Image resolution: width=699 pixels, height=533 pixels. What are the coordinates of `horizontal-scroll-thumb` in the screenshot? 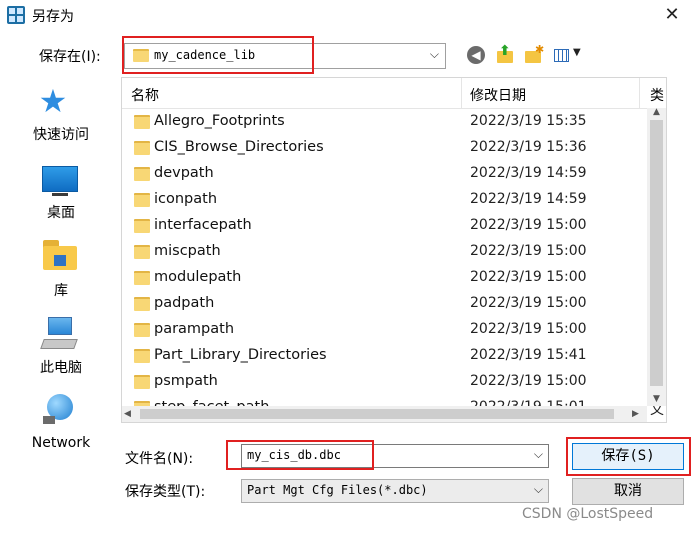 It's located at (377, 414).